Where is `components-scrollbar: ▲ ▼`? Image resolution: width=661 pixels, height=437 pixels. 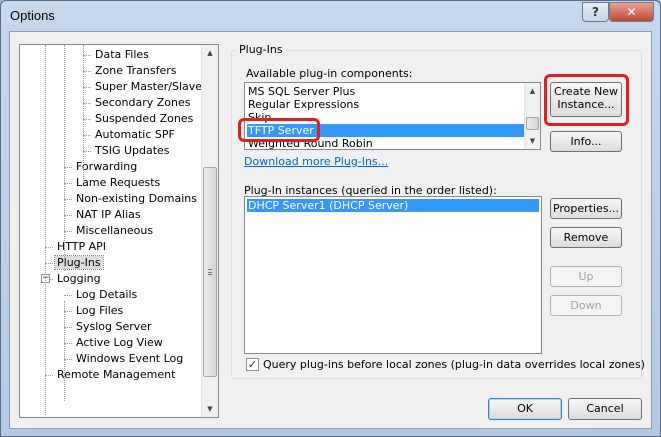
components-scrollbar: ▲ ▼ is located at coordinates (532, 116).